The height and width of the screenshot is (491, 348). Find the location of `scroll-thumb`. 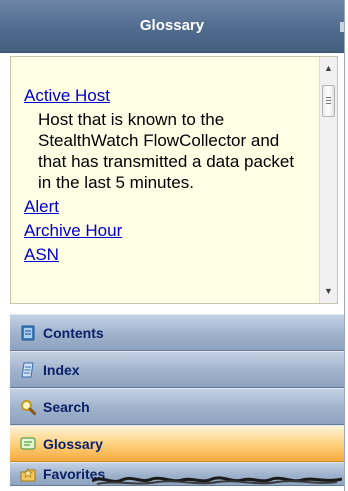

scroll-thumb is located at coordinates (328, 101).